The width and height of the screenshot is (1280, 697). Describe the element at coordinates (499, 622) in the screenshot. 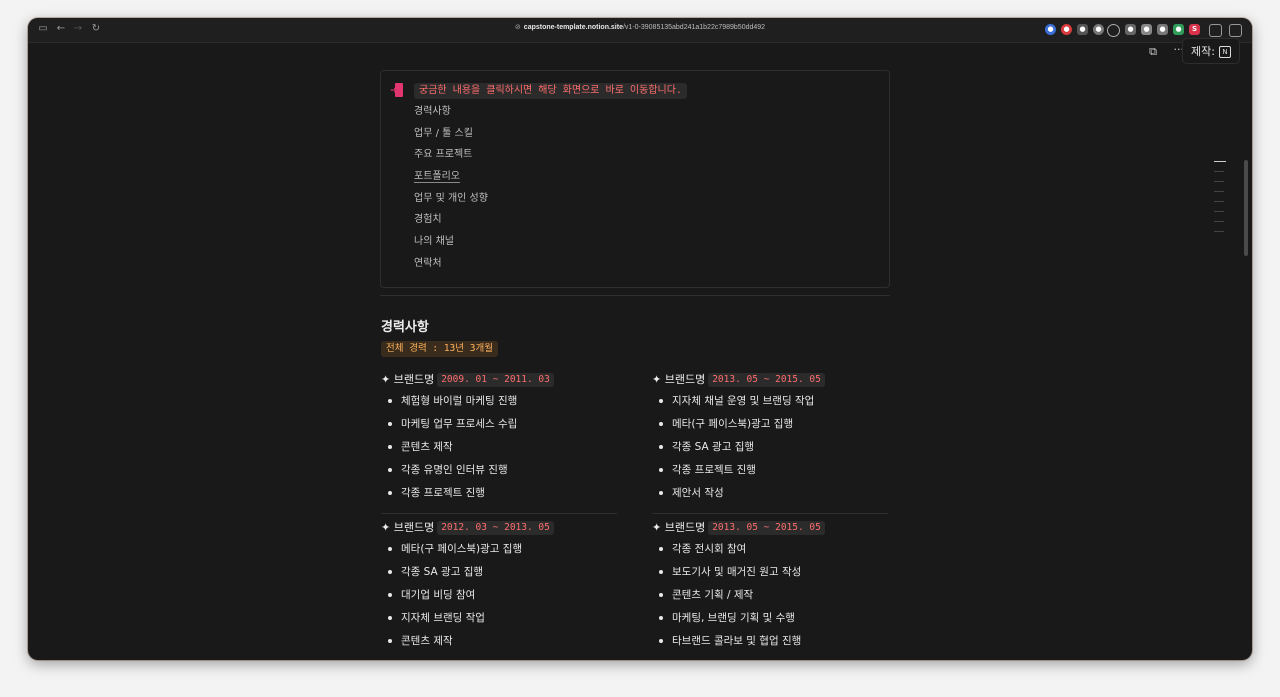

I see `list-item: 지자체 브랜딩 작업` at that location.